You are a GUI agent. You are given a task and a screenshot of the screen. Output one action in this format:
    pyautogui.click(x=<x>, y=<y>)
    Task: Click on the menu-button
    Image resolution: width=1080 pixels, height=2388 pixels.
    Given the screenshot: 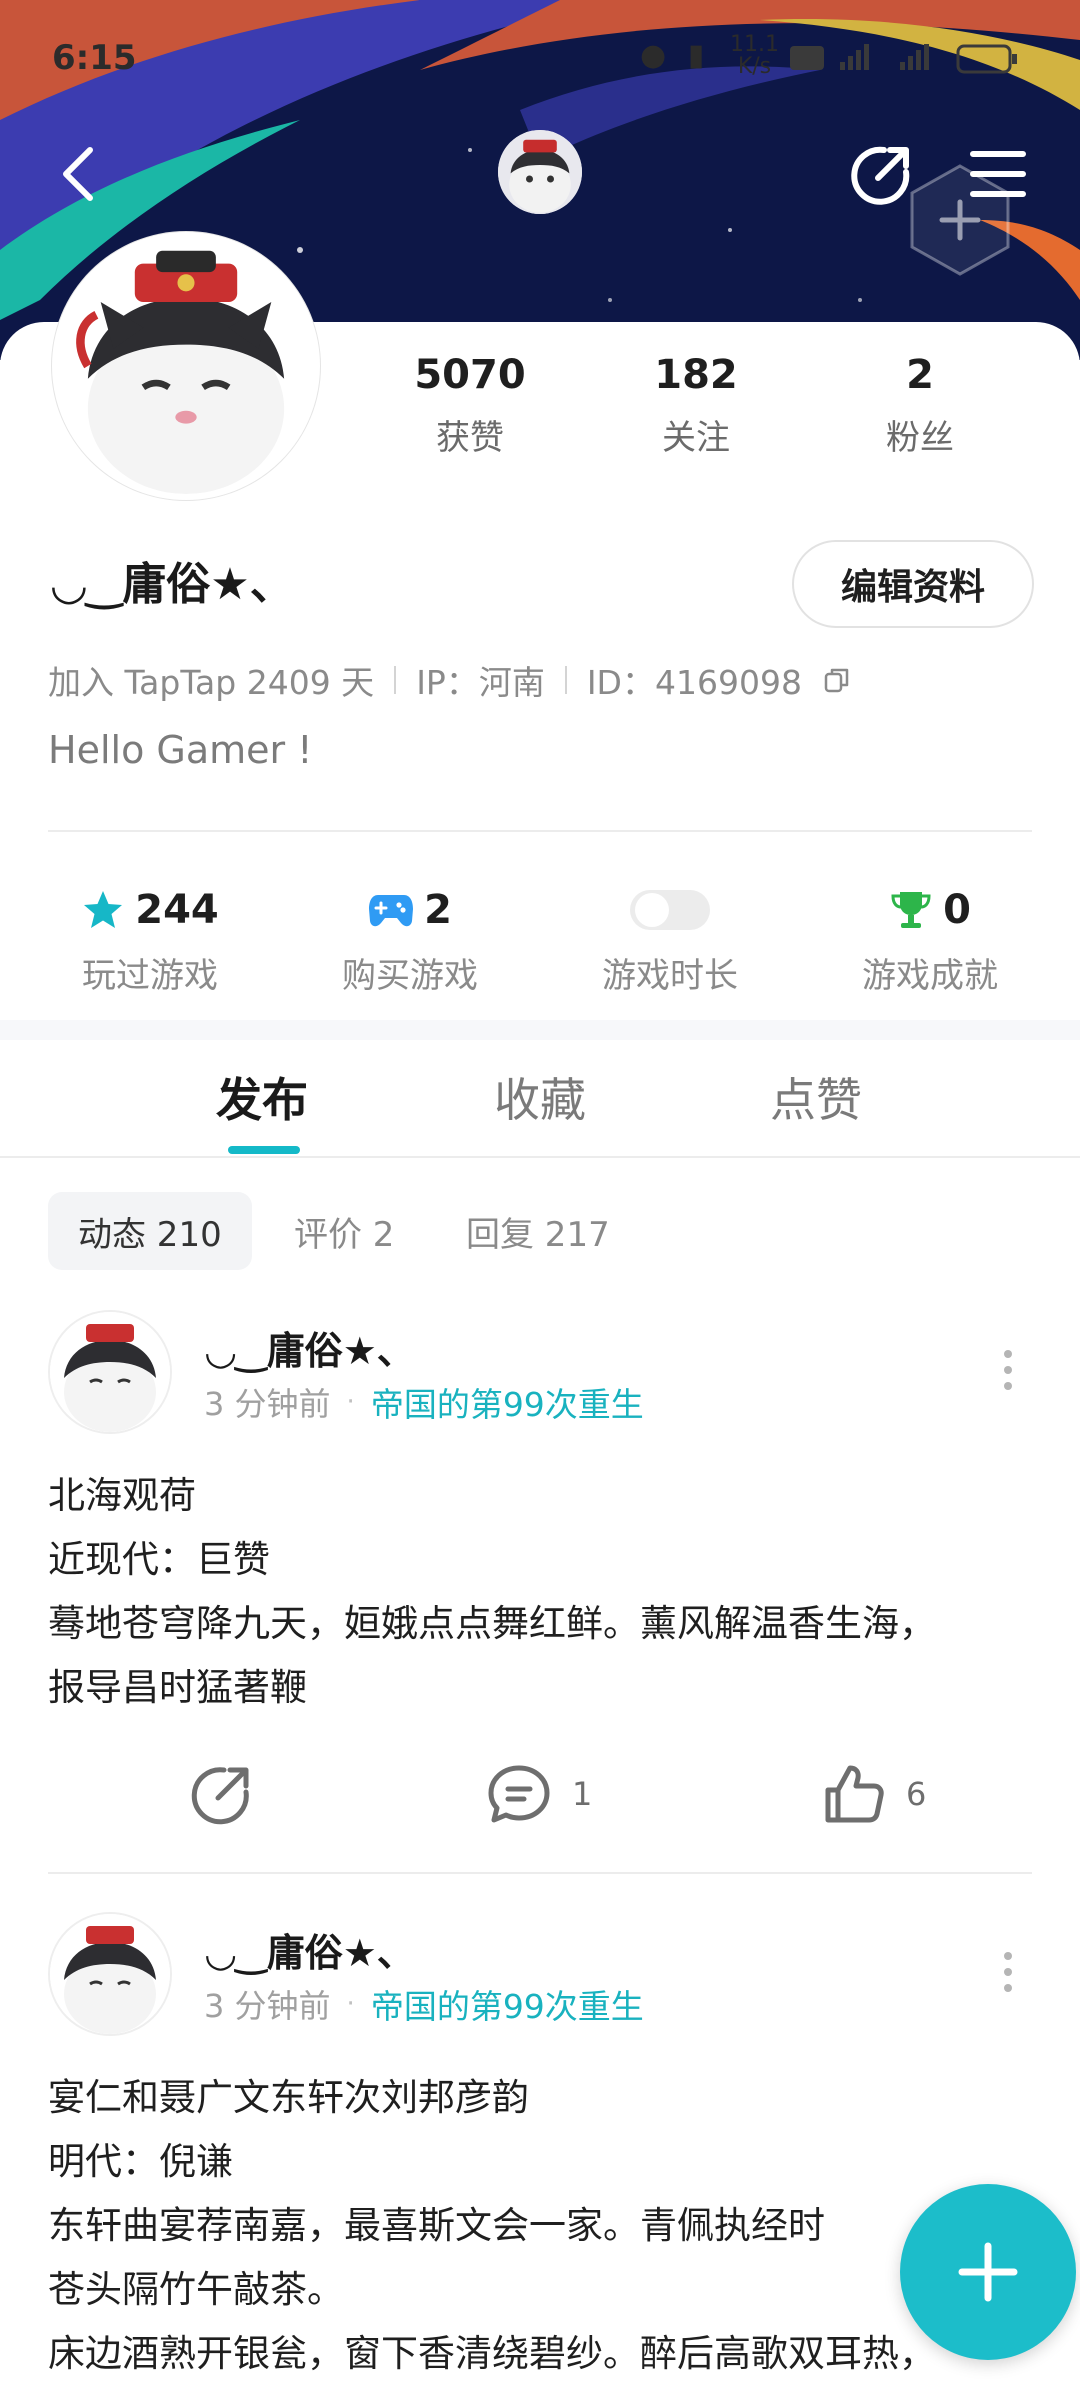 What is the action you would take?
    pyautogui.click(x=998, y=174)
    